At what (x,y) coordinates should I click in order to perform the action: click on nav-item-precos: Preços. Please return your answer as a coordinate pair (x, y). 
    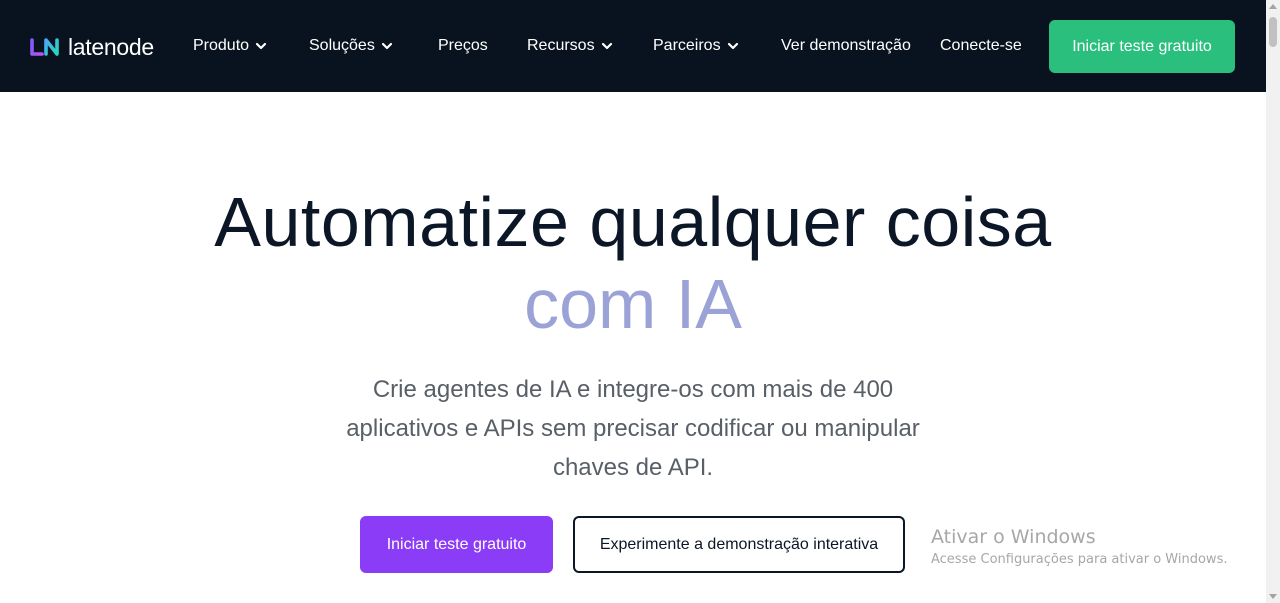
    Looking at the image, I should click on (463, 46).